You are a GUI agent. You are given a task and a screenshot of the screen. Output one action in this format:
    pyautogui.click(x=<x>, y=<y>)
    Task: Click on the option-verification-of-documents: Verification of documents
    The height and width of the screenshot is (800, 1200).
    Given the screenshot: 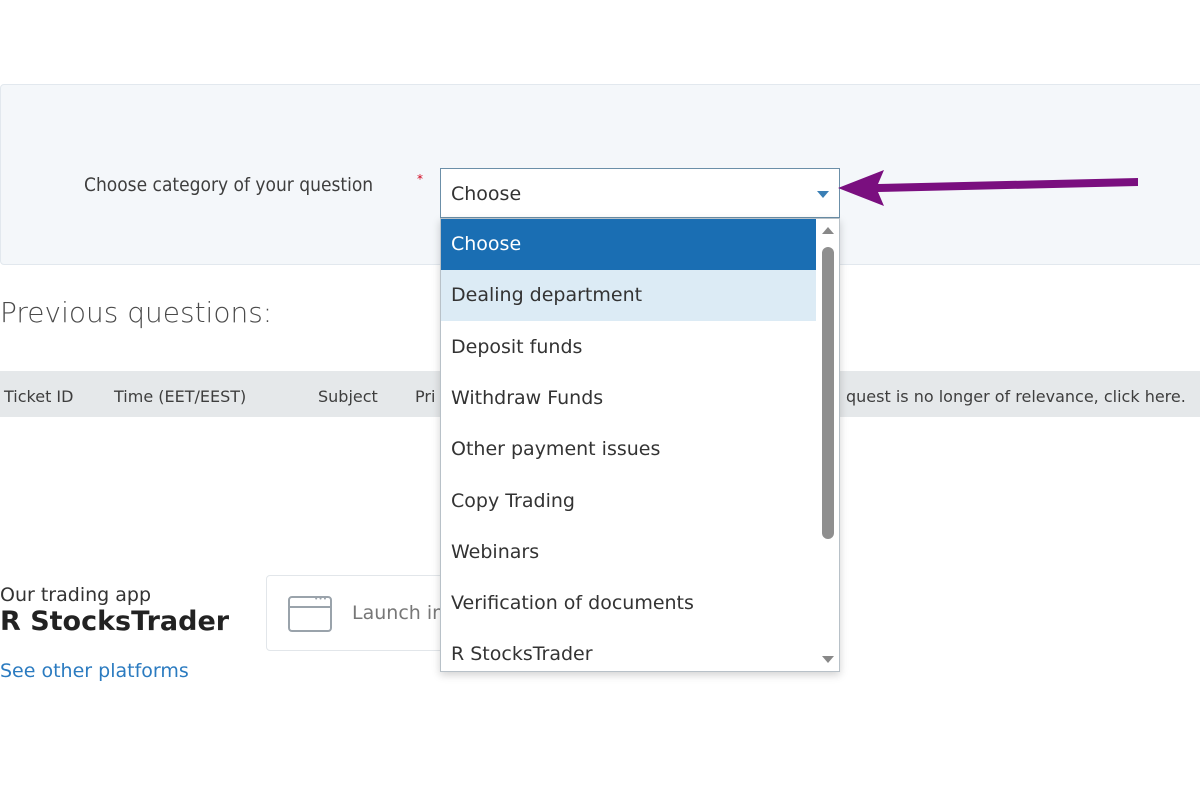 What is the action you would take?
    pyautogui.click(x=628, y=603)
    